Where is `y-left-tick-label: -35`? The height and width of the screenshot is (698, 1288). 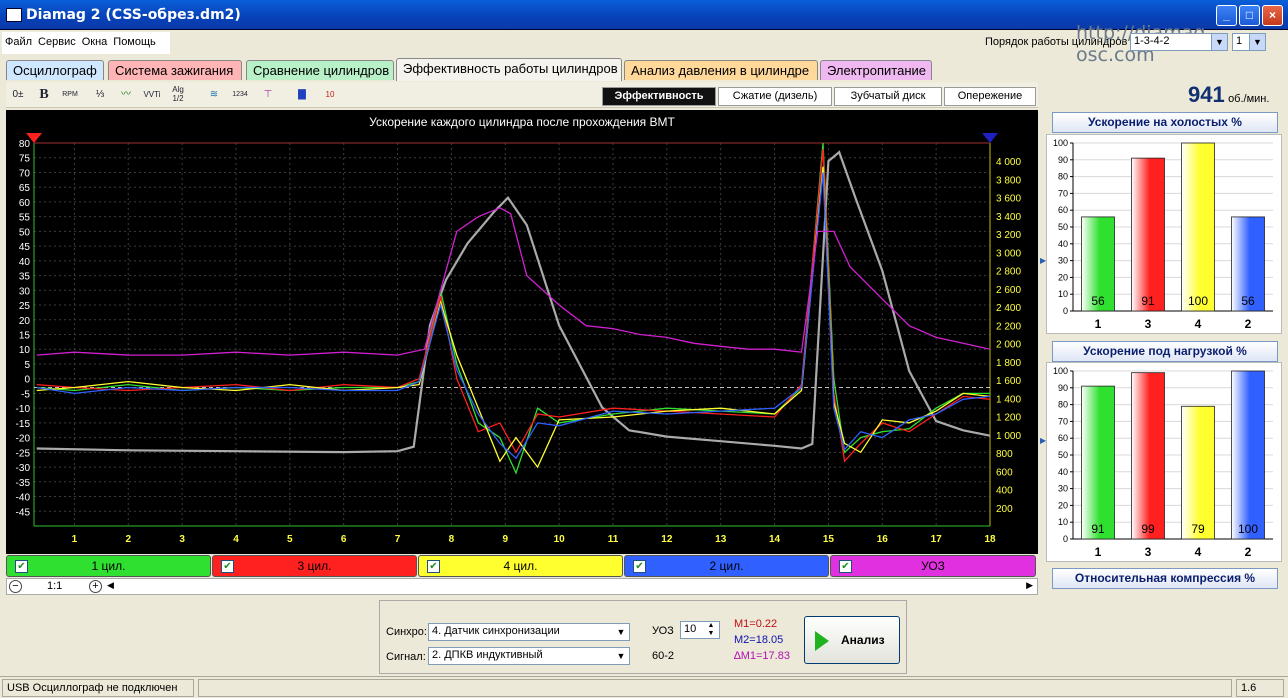
y-left-tick-label: -35 is located at coordinates (23, 483).